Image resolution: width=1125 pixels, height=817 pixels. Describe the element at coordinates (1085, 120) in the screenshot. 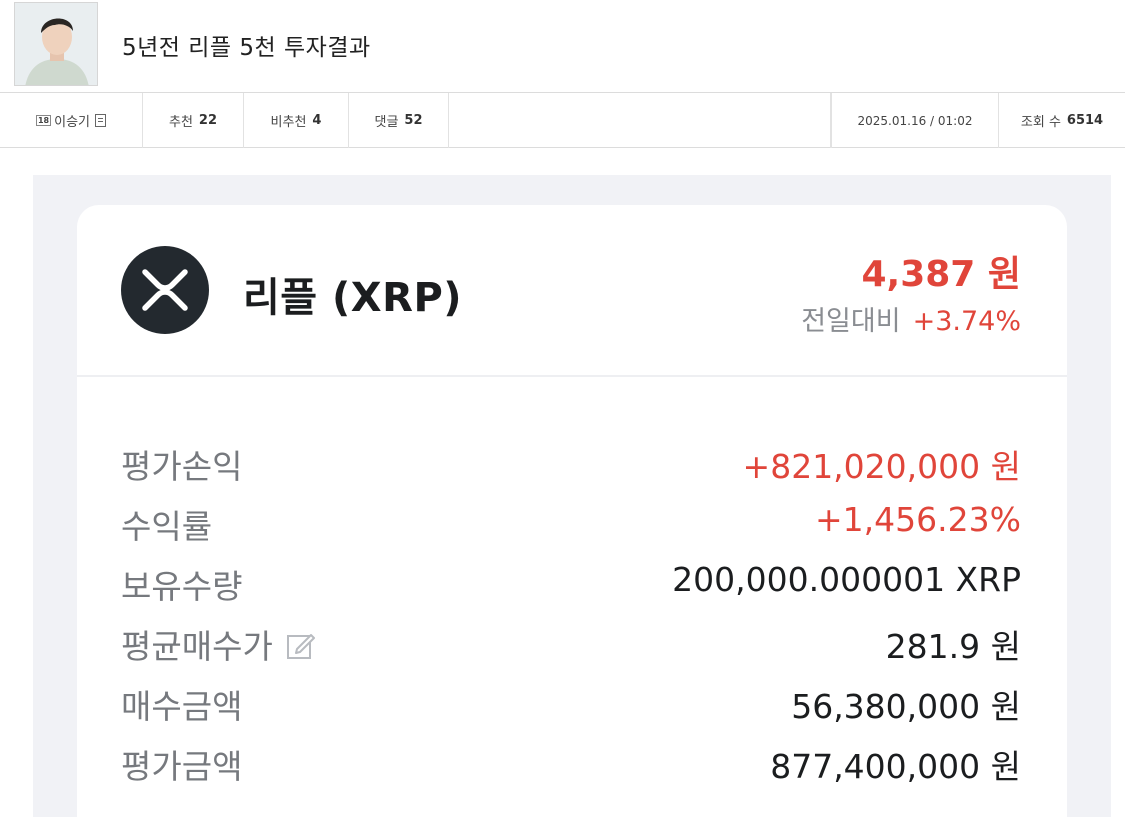

I see `views-count: 6514` at that location.